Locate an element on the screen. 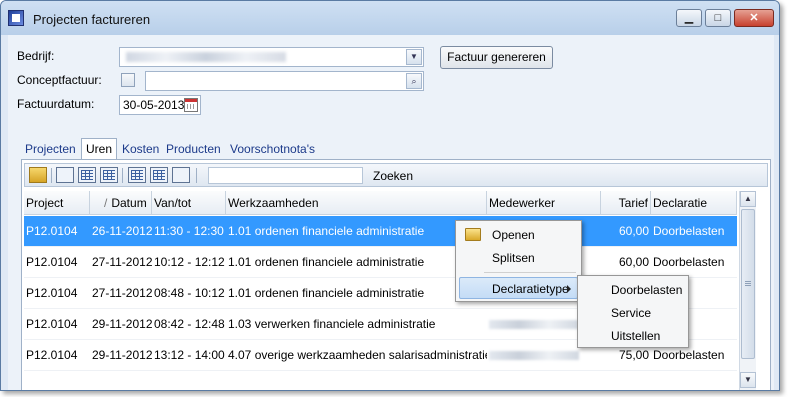 This screenshot has width=788, height=397. close-button: ✕ is located at coordinates (754, 18).